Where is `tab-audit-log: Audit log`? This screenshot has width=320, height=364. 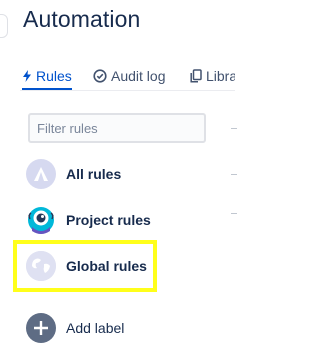 tab-audit-log: Audit log is located at coordinates (129, 76).